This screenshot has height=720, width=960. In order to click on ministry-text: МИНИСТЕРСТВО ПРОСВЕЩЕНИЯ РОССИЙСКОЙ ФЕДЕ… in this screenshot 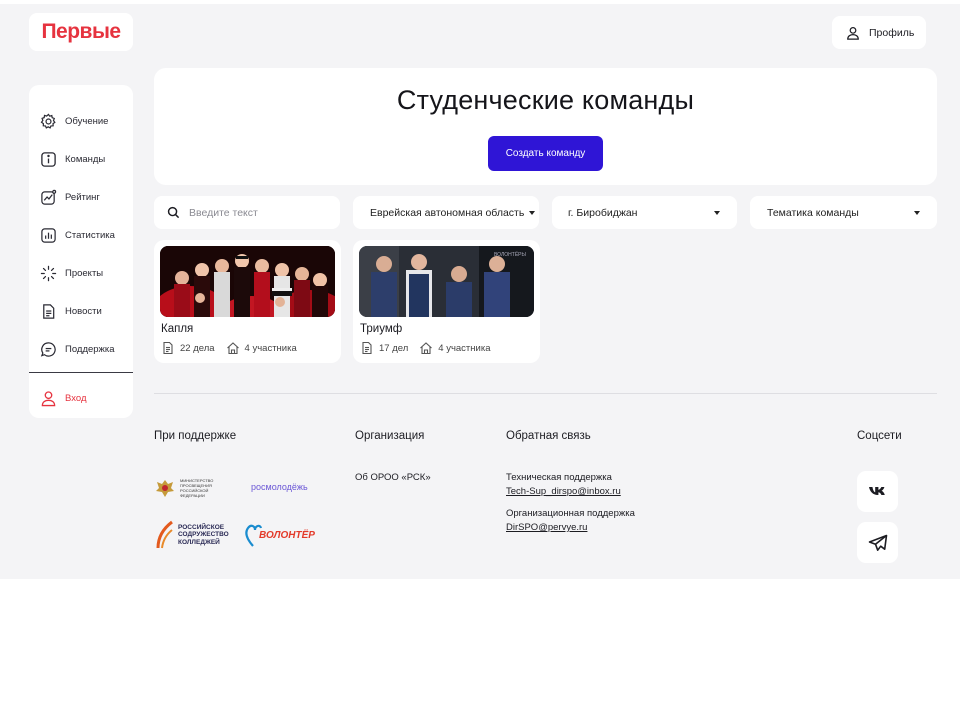, I will do `click(197, 488)`.